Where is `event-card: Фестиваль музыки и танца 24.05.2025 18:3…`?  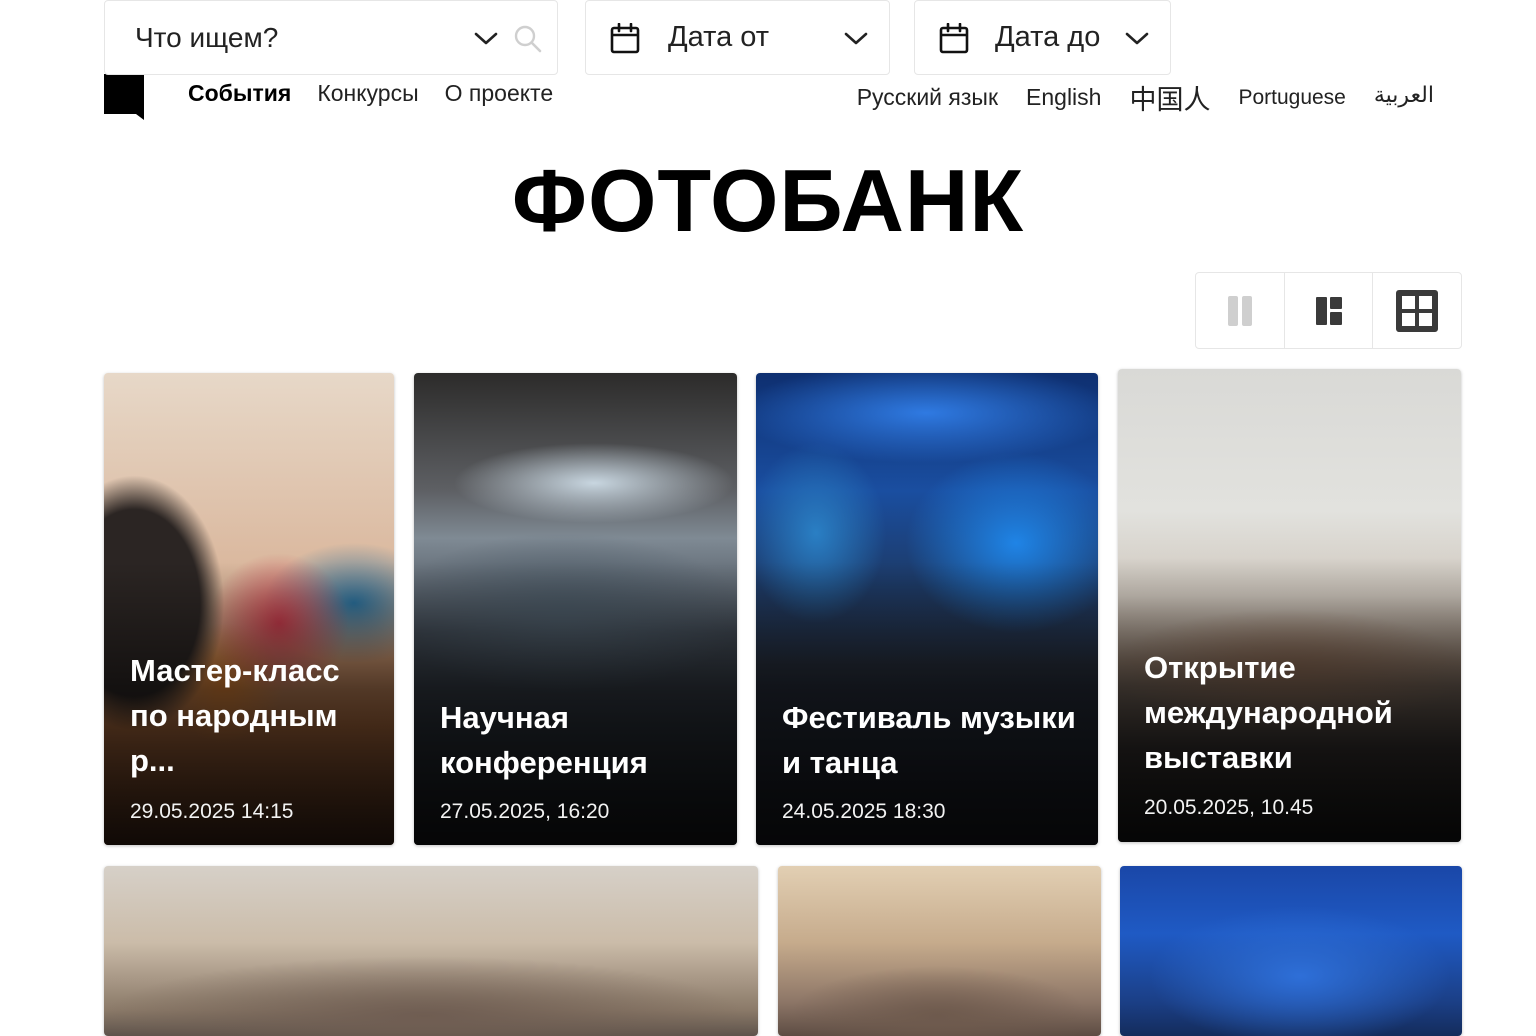 event-card: Фестиваль музыки и танца 24.05.2025 18:3… is located at coordinates (927, 609).